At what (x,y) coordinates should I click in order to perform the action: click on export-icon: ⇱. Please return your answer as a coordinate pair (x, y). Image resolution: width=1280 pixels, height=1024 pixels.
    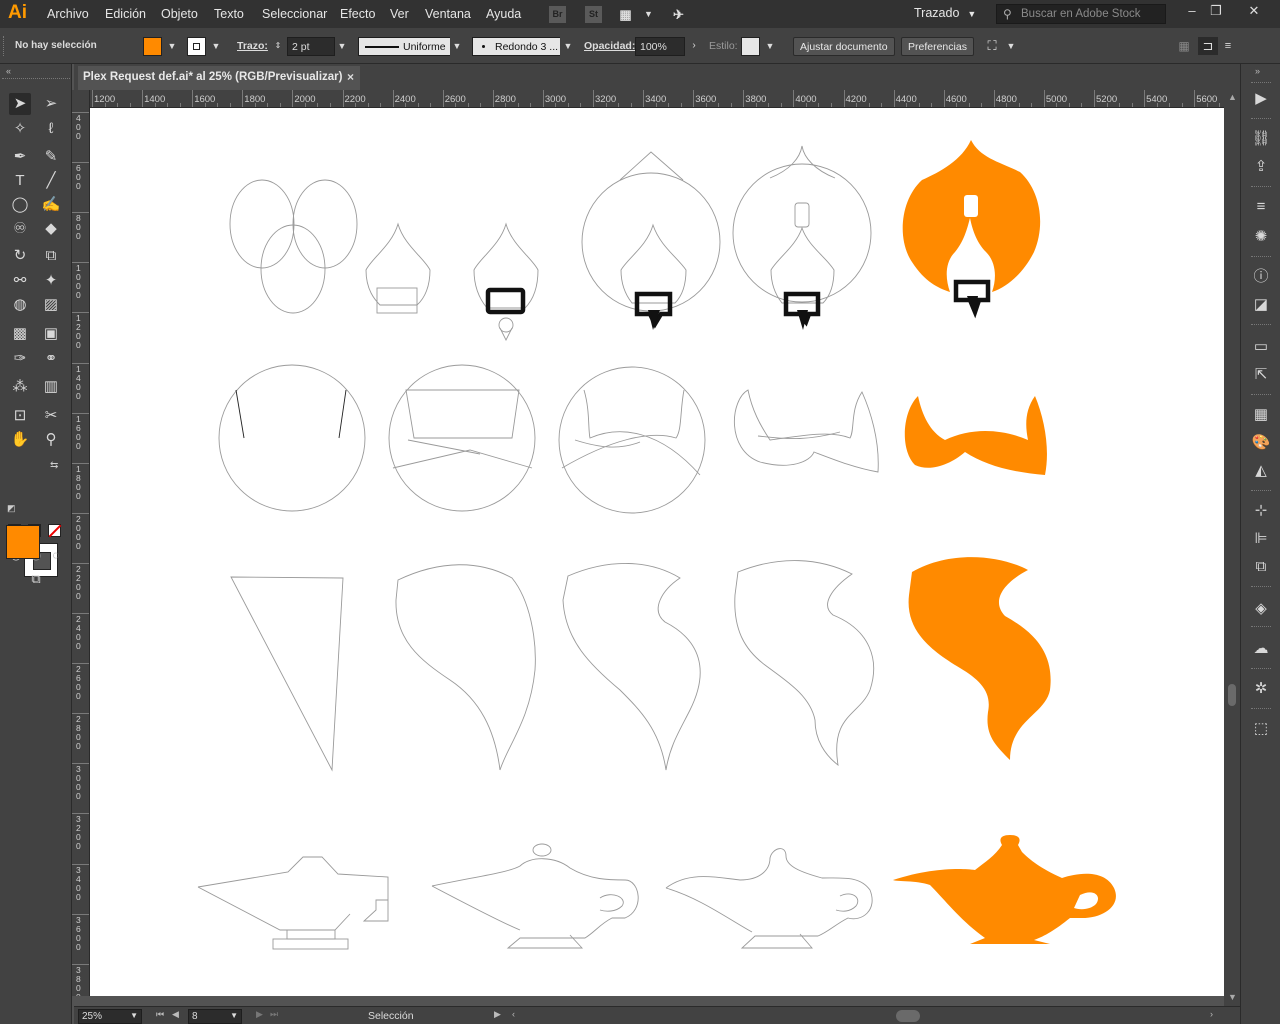
    Looking at the image, I should click on (1261, 375).